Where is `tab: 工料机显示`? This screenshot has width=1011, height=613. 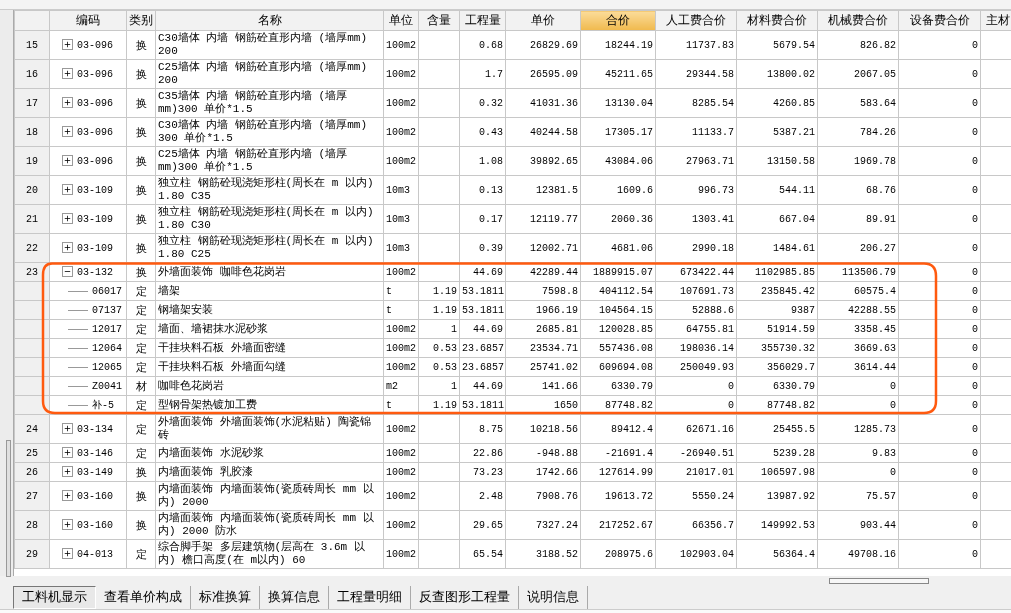
tab: 工料机显示 is located at coordinates (54, 597).